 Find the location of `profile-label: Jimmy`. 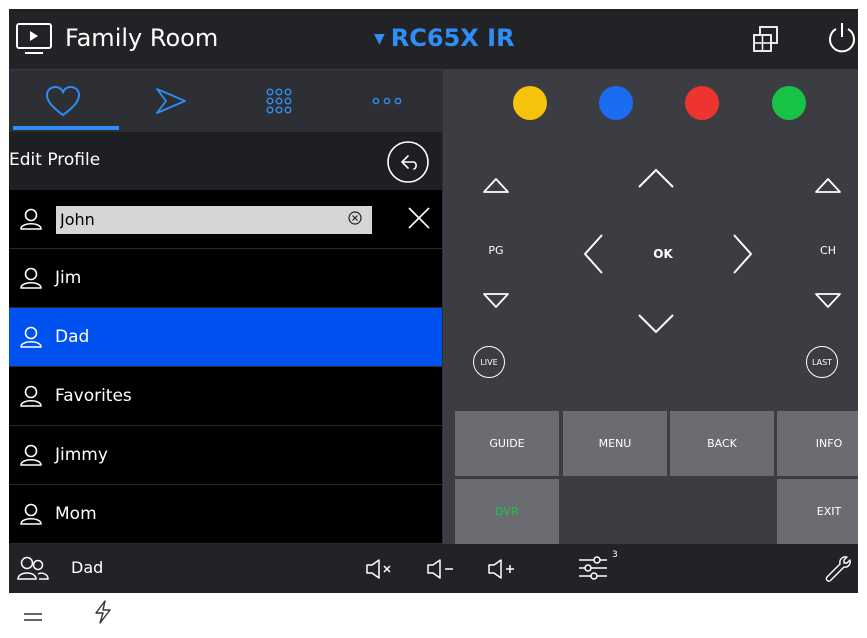

profile-label: Jimmy is located at coordinates (81, 455).